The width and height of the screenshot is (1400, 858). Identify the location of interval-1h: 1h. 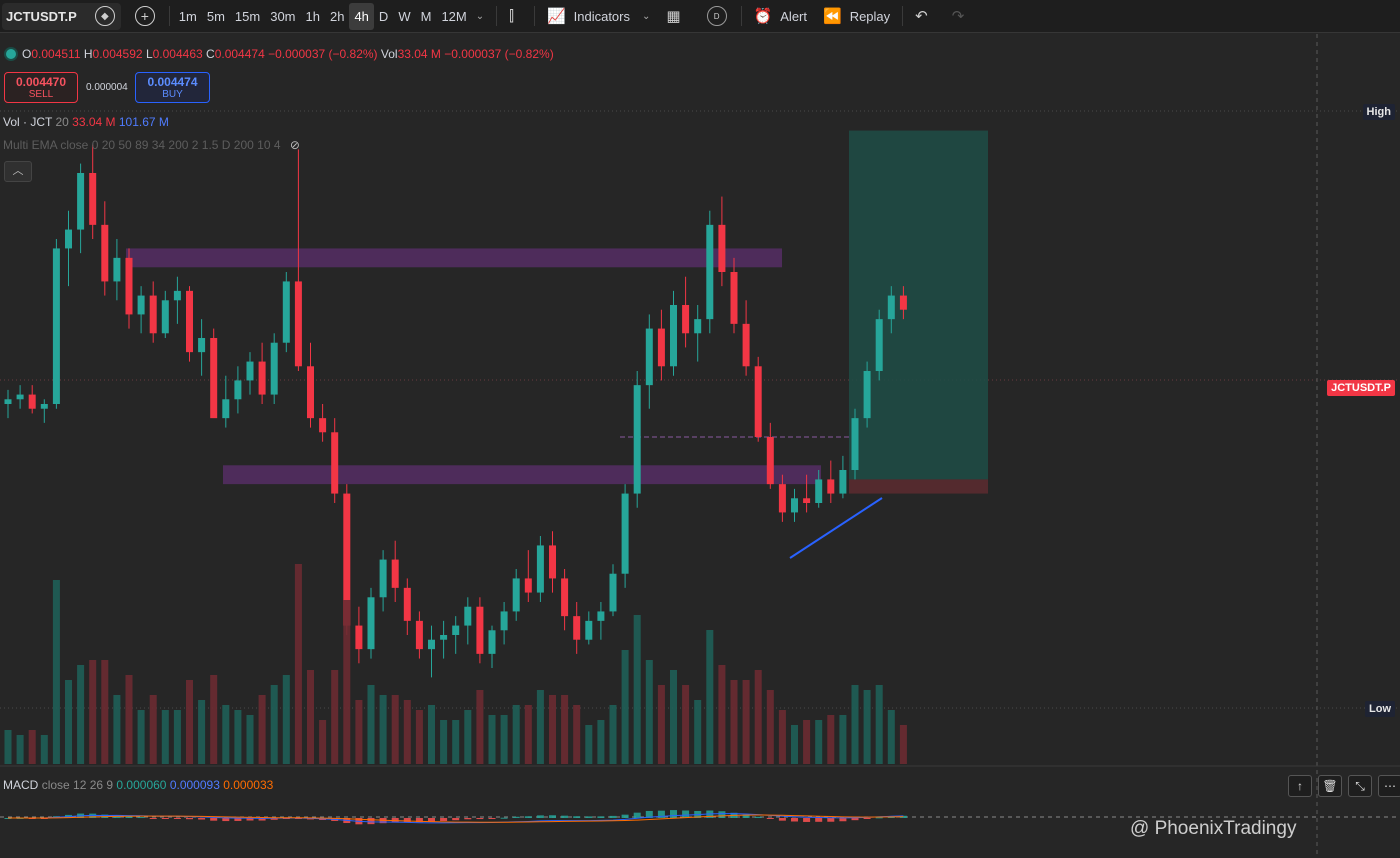
(313, 16).